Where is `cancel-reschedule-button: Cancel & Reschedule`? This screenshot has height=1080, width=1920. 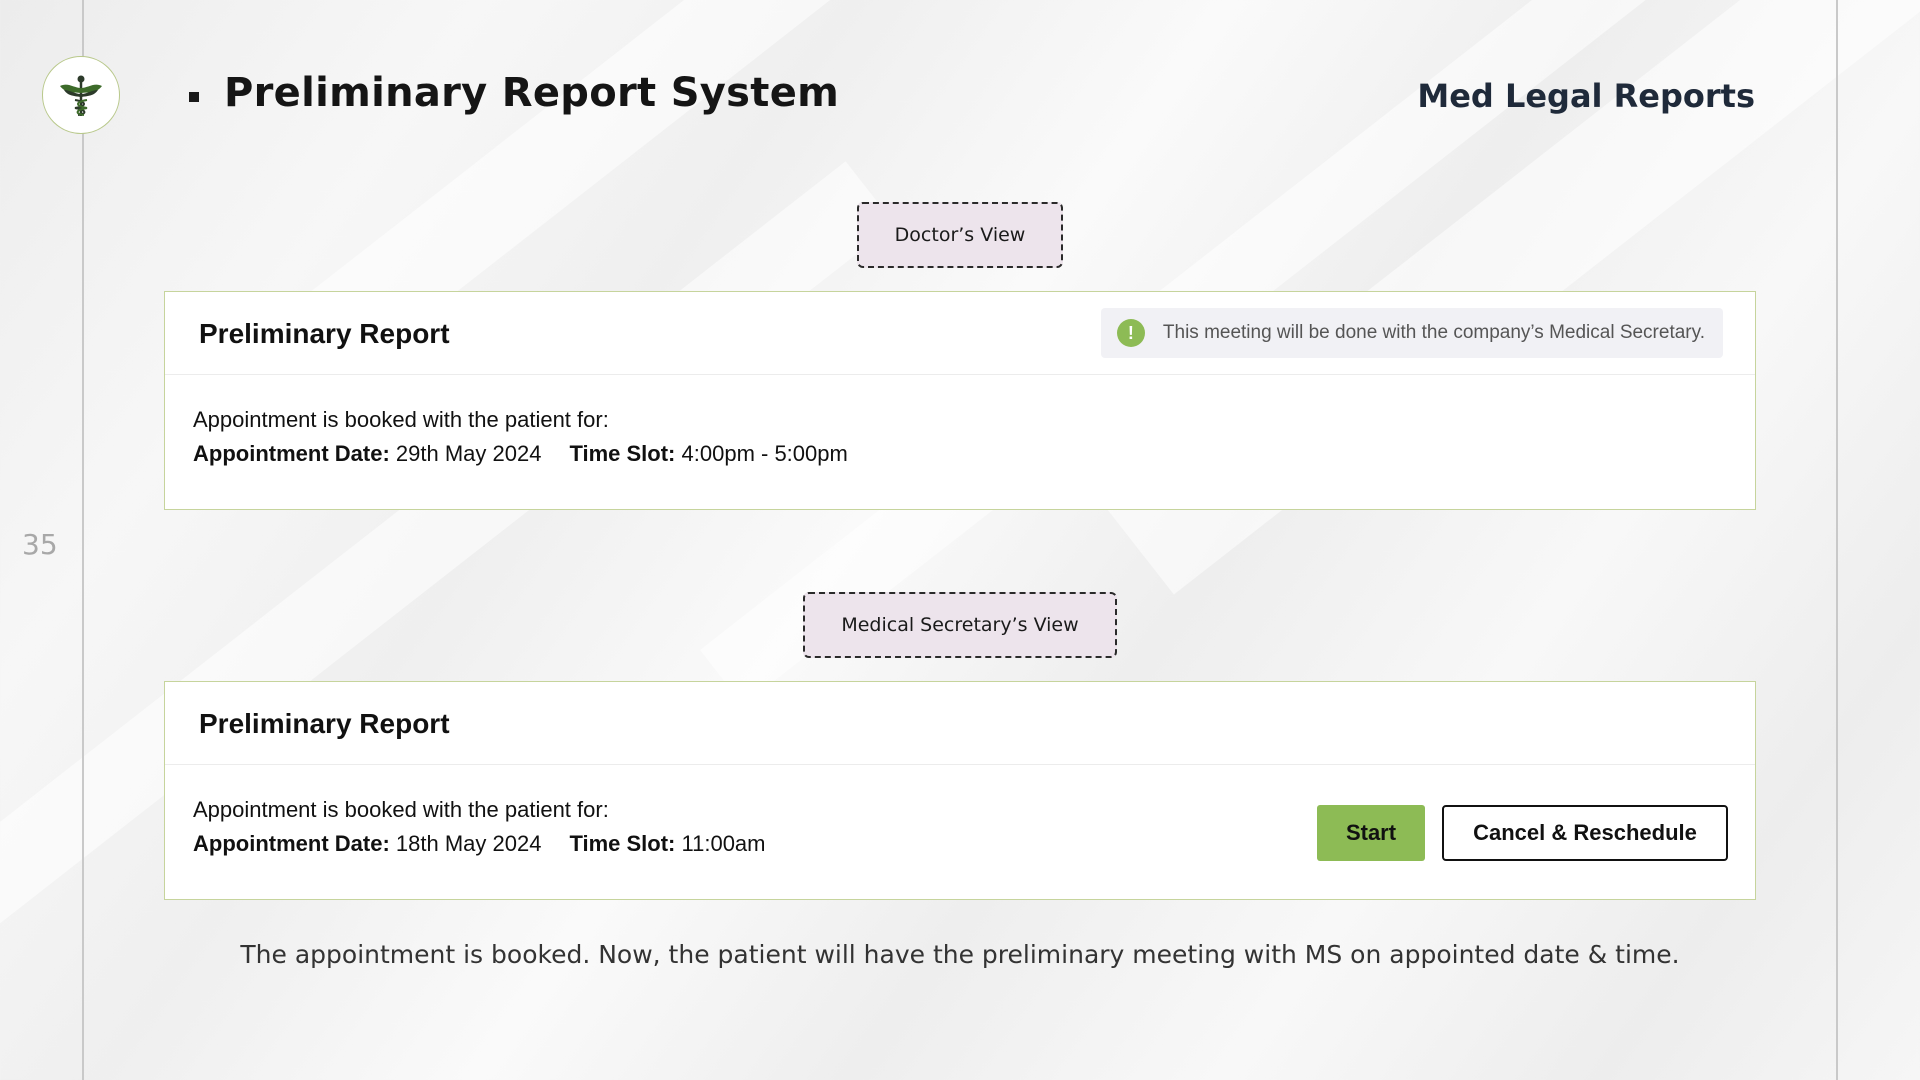 cancel-reschedule-button: Cancel & Reschedule is located at coordinates (1585, 833).